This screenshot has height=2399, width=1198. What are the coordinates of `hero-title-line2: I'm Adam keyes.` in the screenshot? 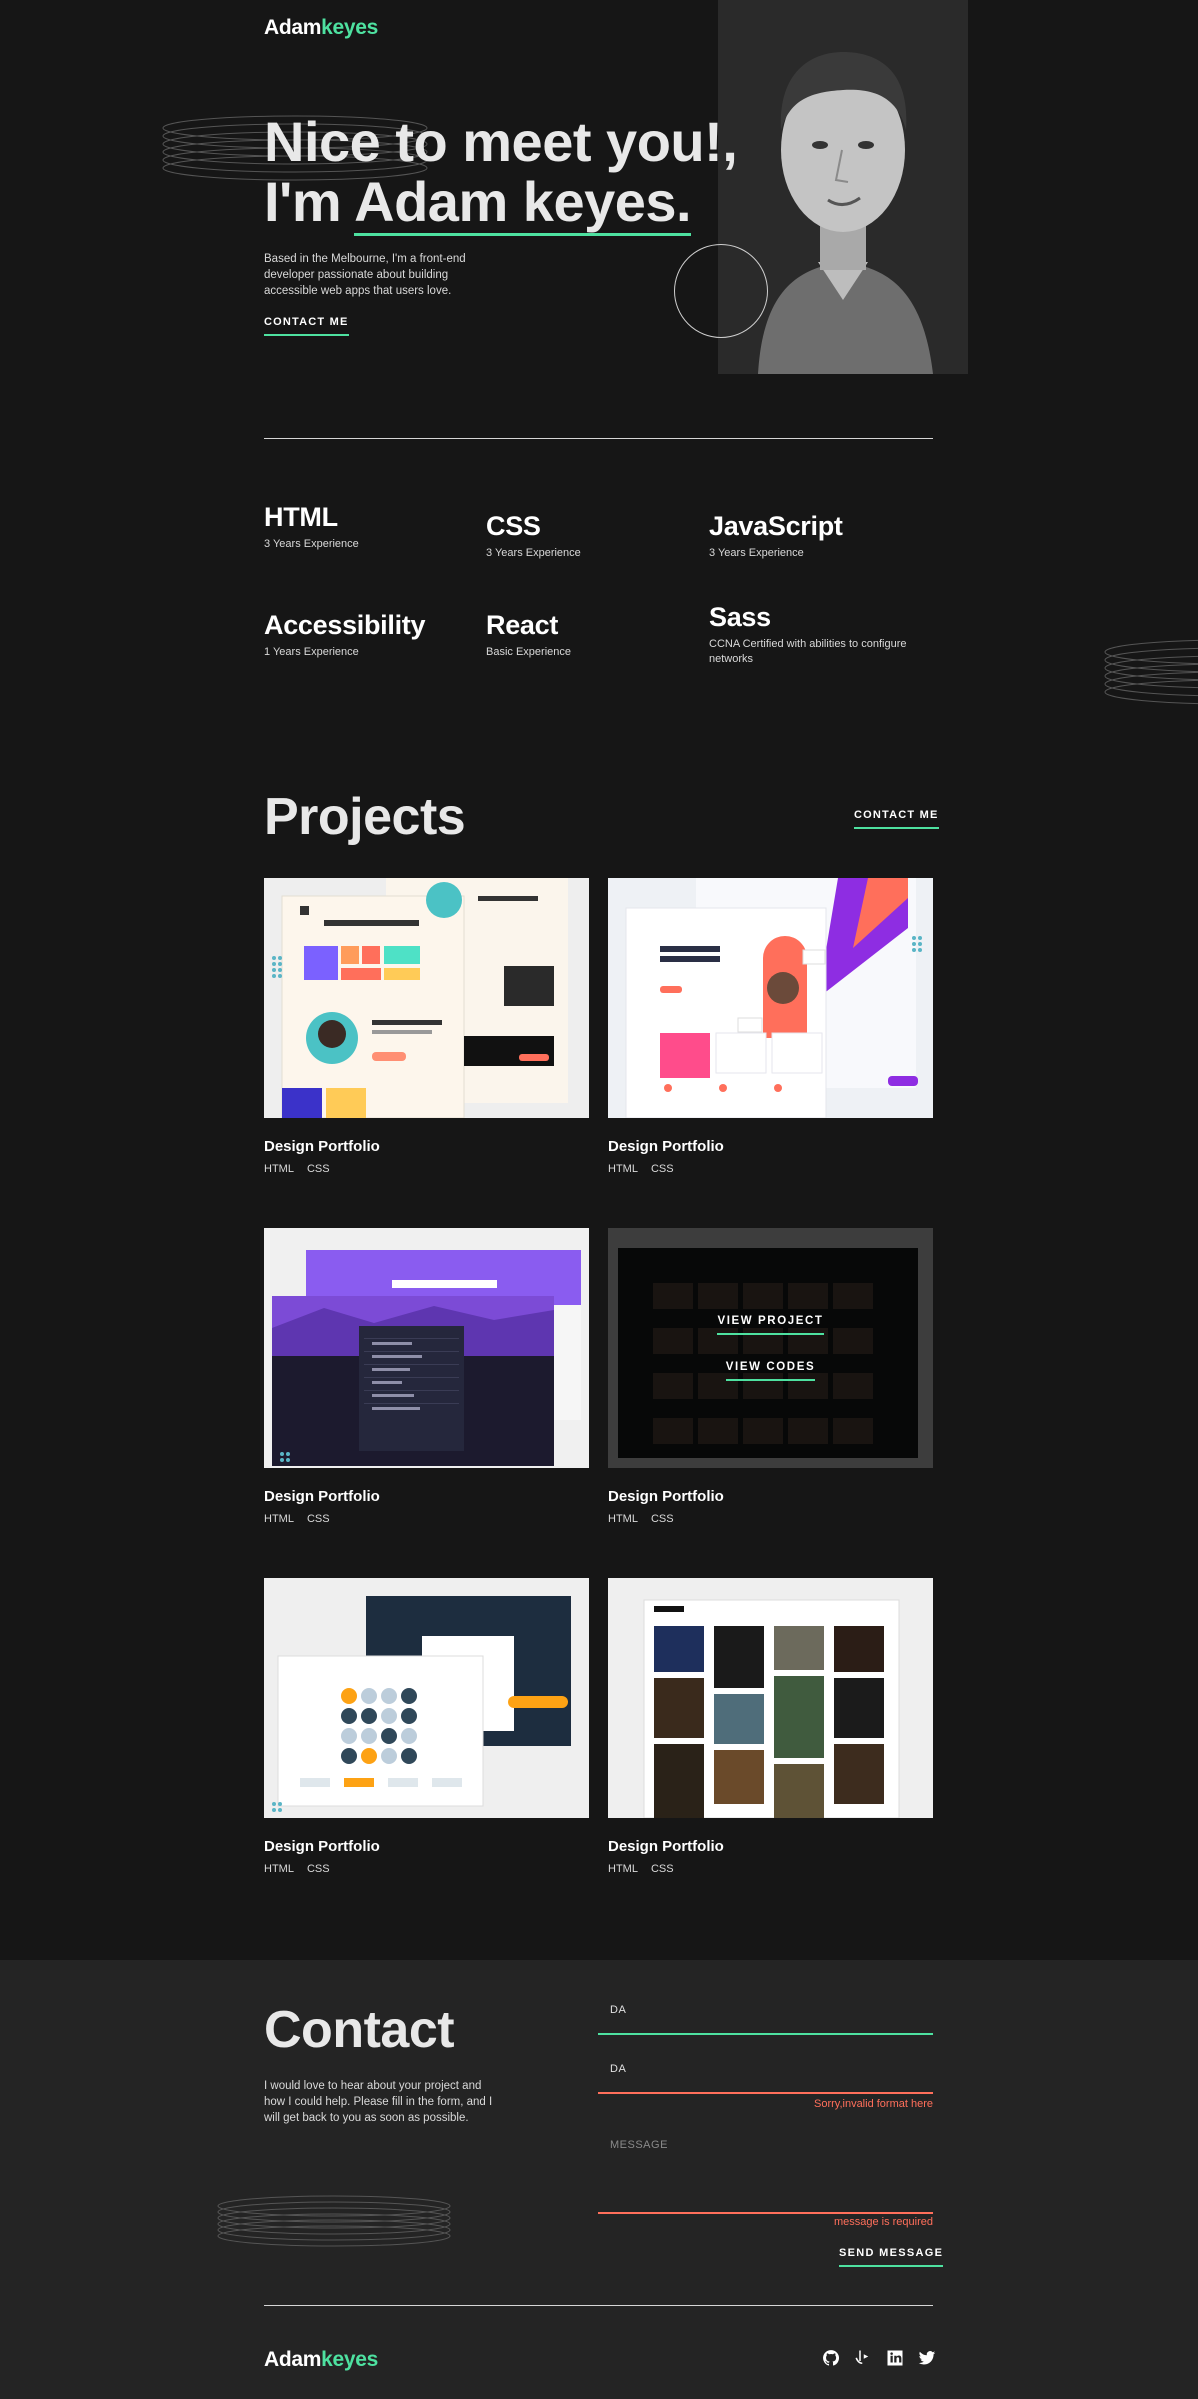 It's located at (500, 203).